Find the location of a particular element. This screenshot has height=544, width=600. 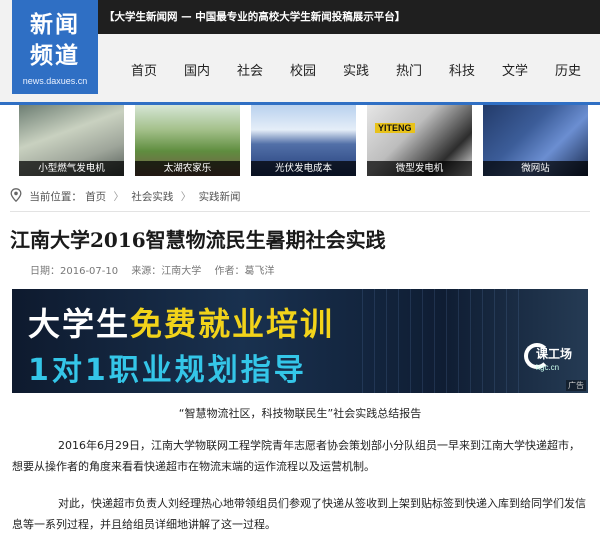

breadcrumb-label: 当前位置： is located at coordinates (55, 197).